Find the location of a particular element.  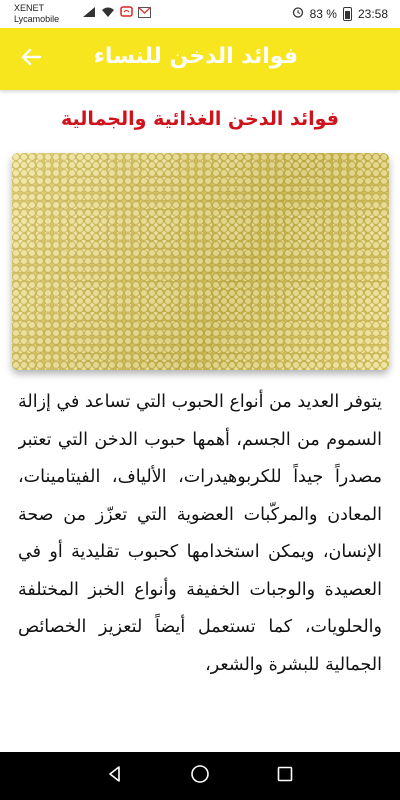

carrier-name: XENET is located at coordinates (29, 8).